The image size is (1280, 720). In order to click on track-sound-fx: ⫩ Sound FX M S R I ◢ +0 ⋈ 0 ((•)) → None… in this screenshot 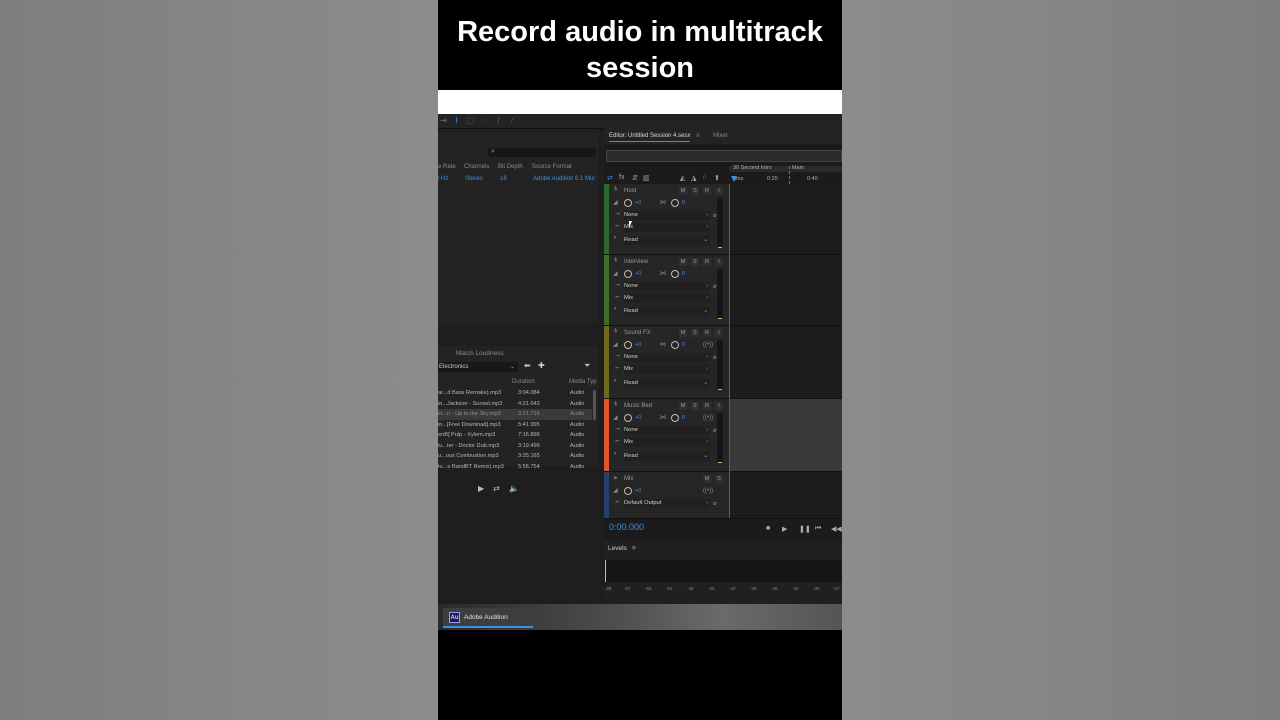, I will do `click(723, 362)`.